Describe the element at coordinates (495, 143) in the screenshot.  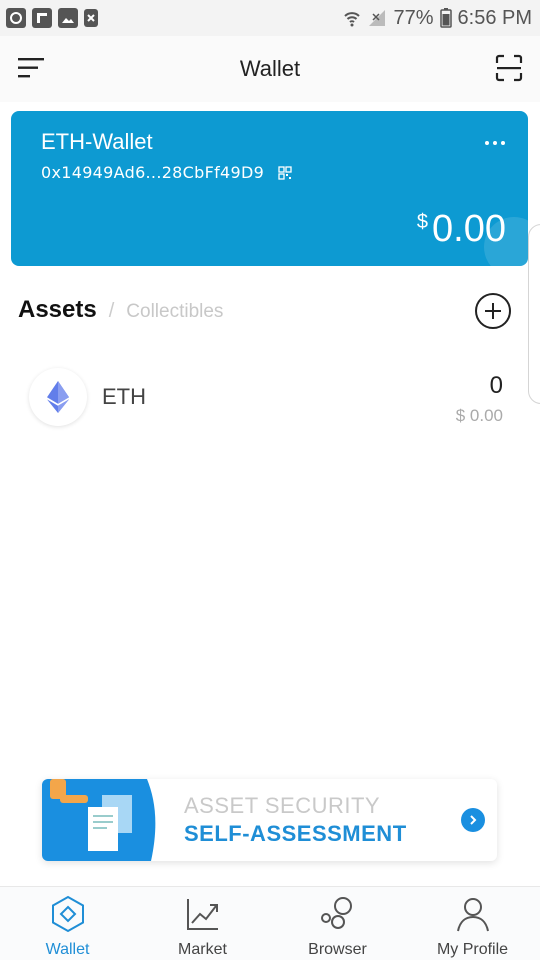
I see `more-options-icon` at that location.